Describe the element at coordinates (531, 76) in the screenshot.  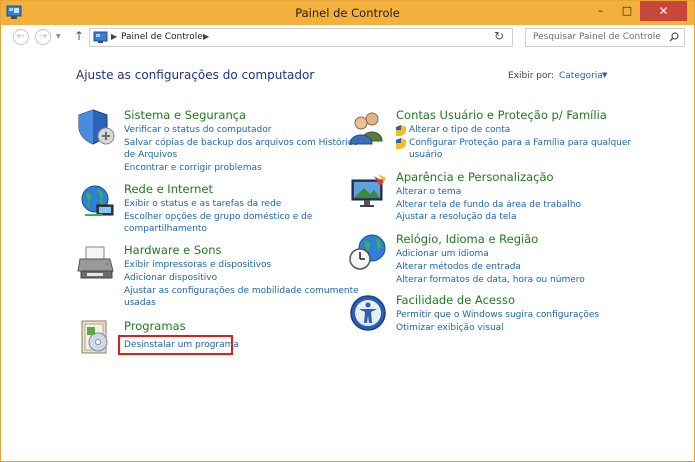
I see `view-by-label: Exibir por:` at that location.